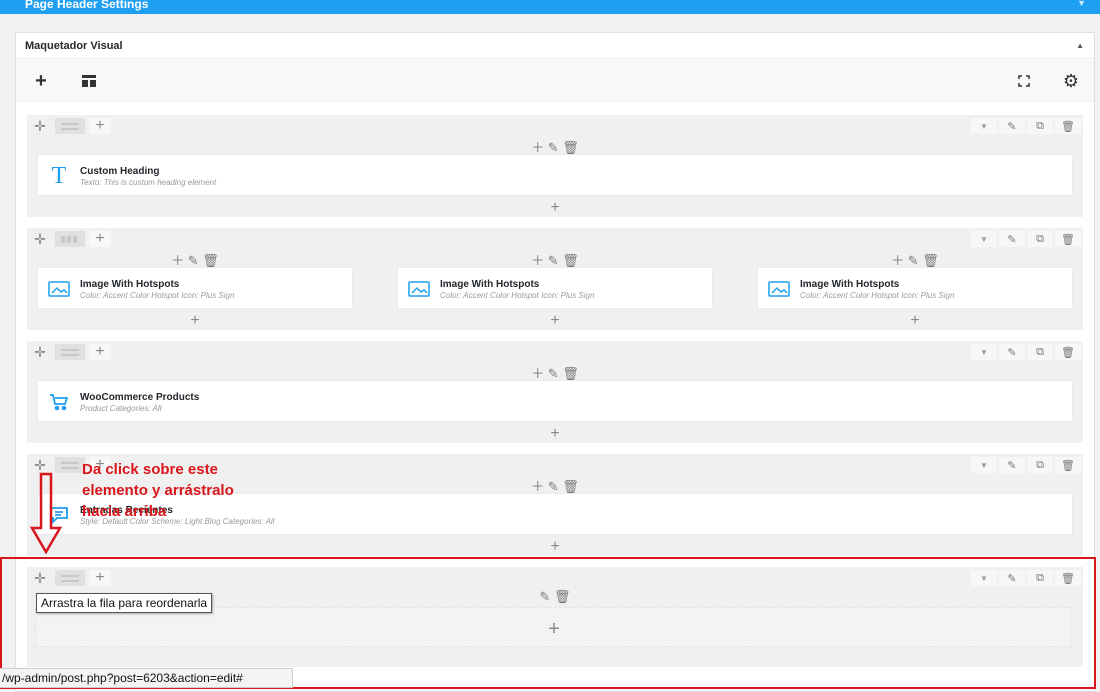 This screenshot has height=692, width=1100. I want to click on element-name: Custom Heading, so click(120, 171).